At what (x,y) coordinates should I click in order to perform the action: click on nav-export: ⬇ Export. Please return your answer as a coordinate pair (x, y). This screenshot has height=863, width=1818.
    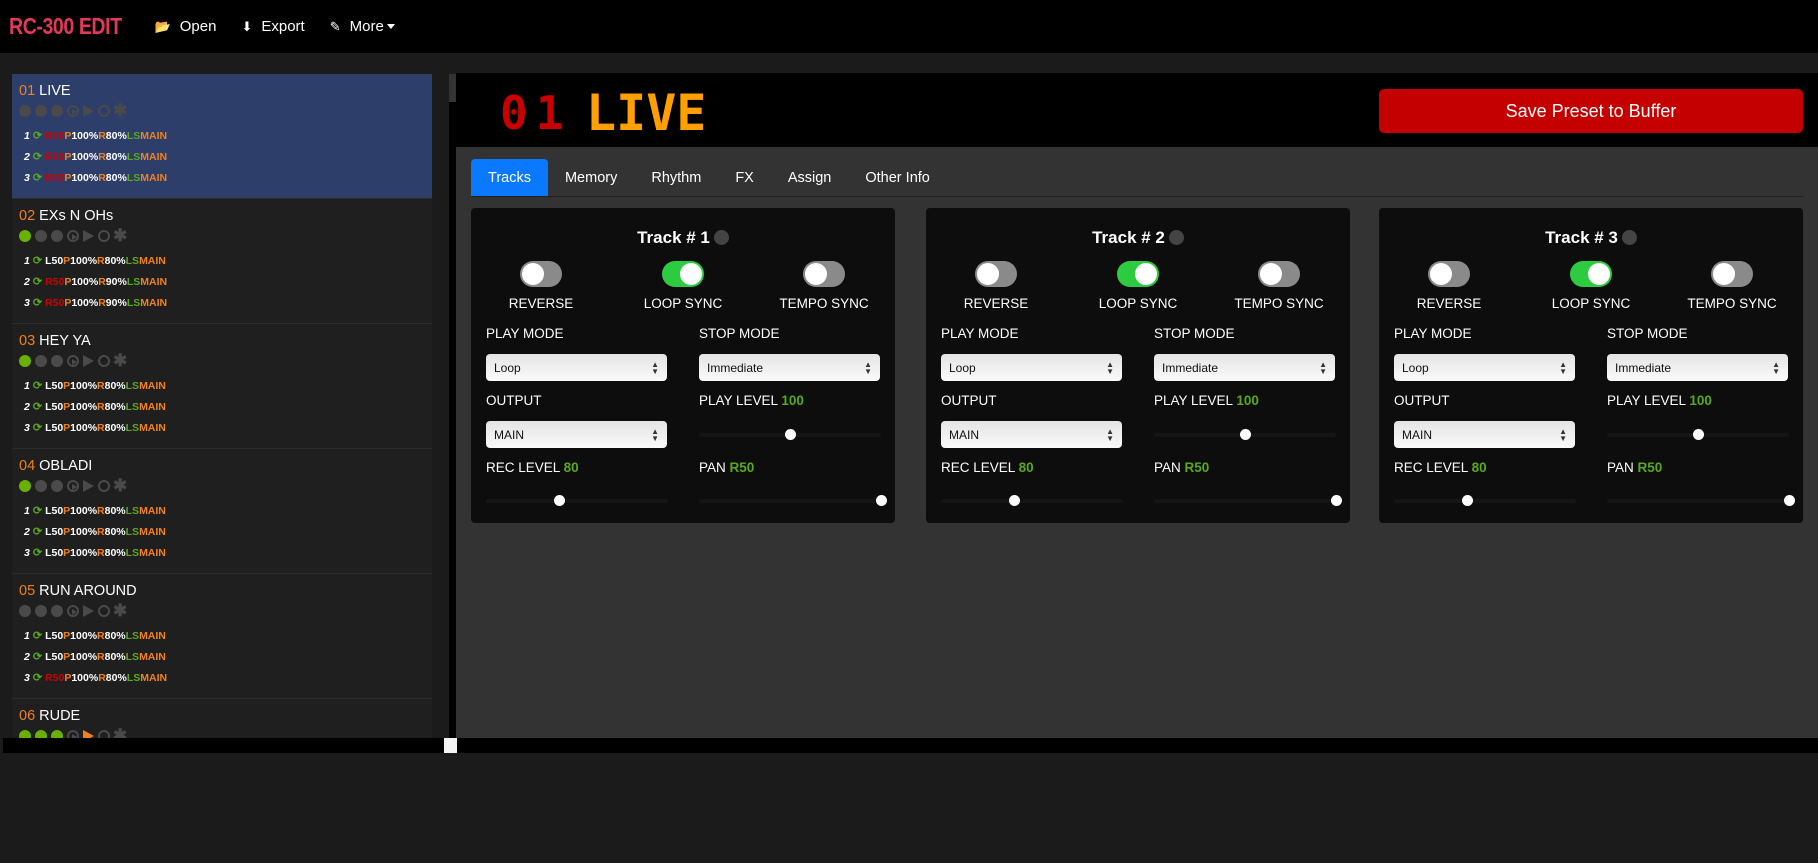
    Looking at the image, I should click on (272, 26).